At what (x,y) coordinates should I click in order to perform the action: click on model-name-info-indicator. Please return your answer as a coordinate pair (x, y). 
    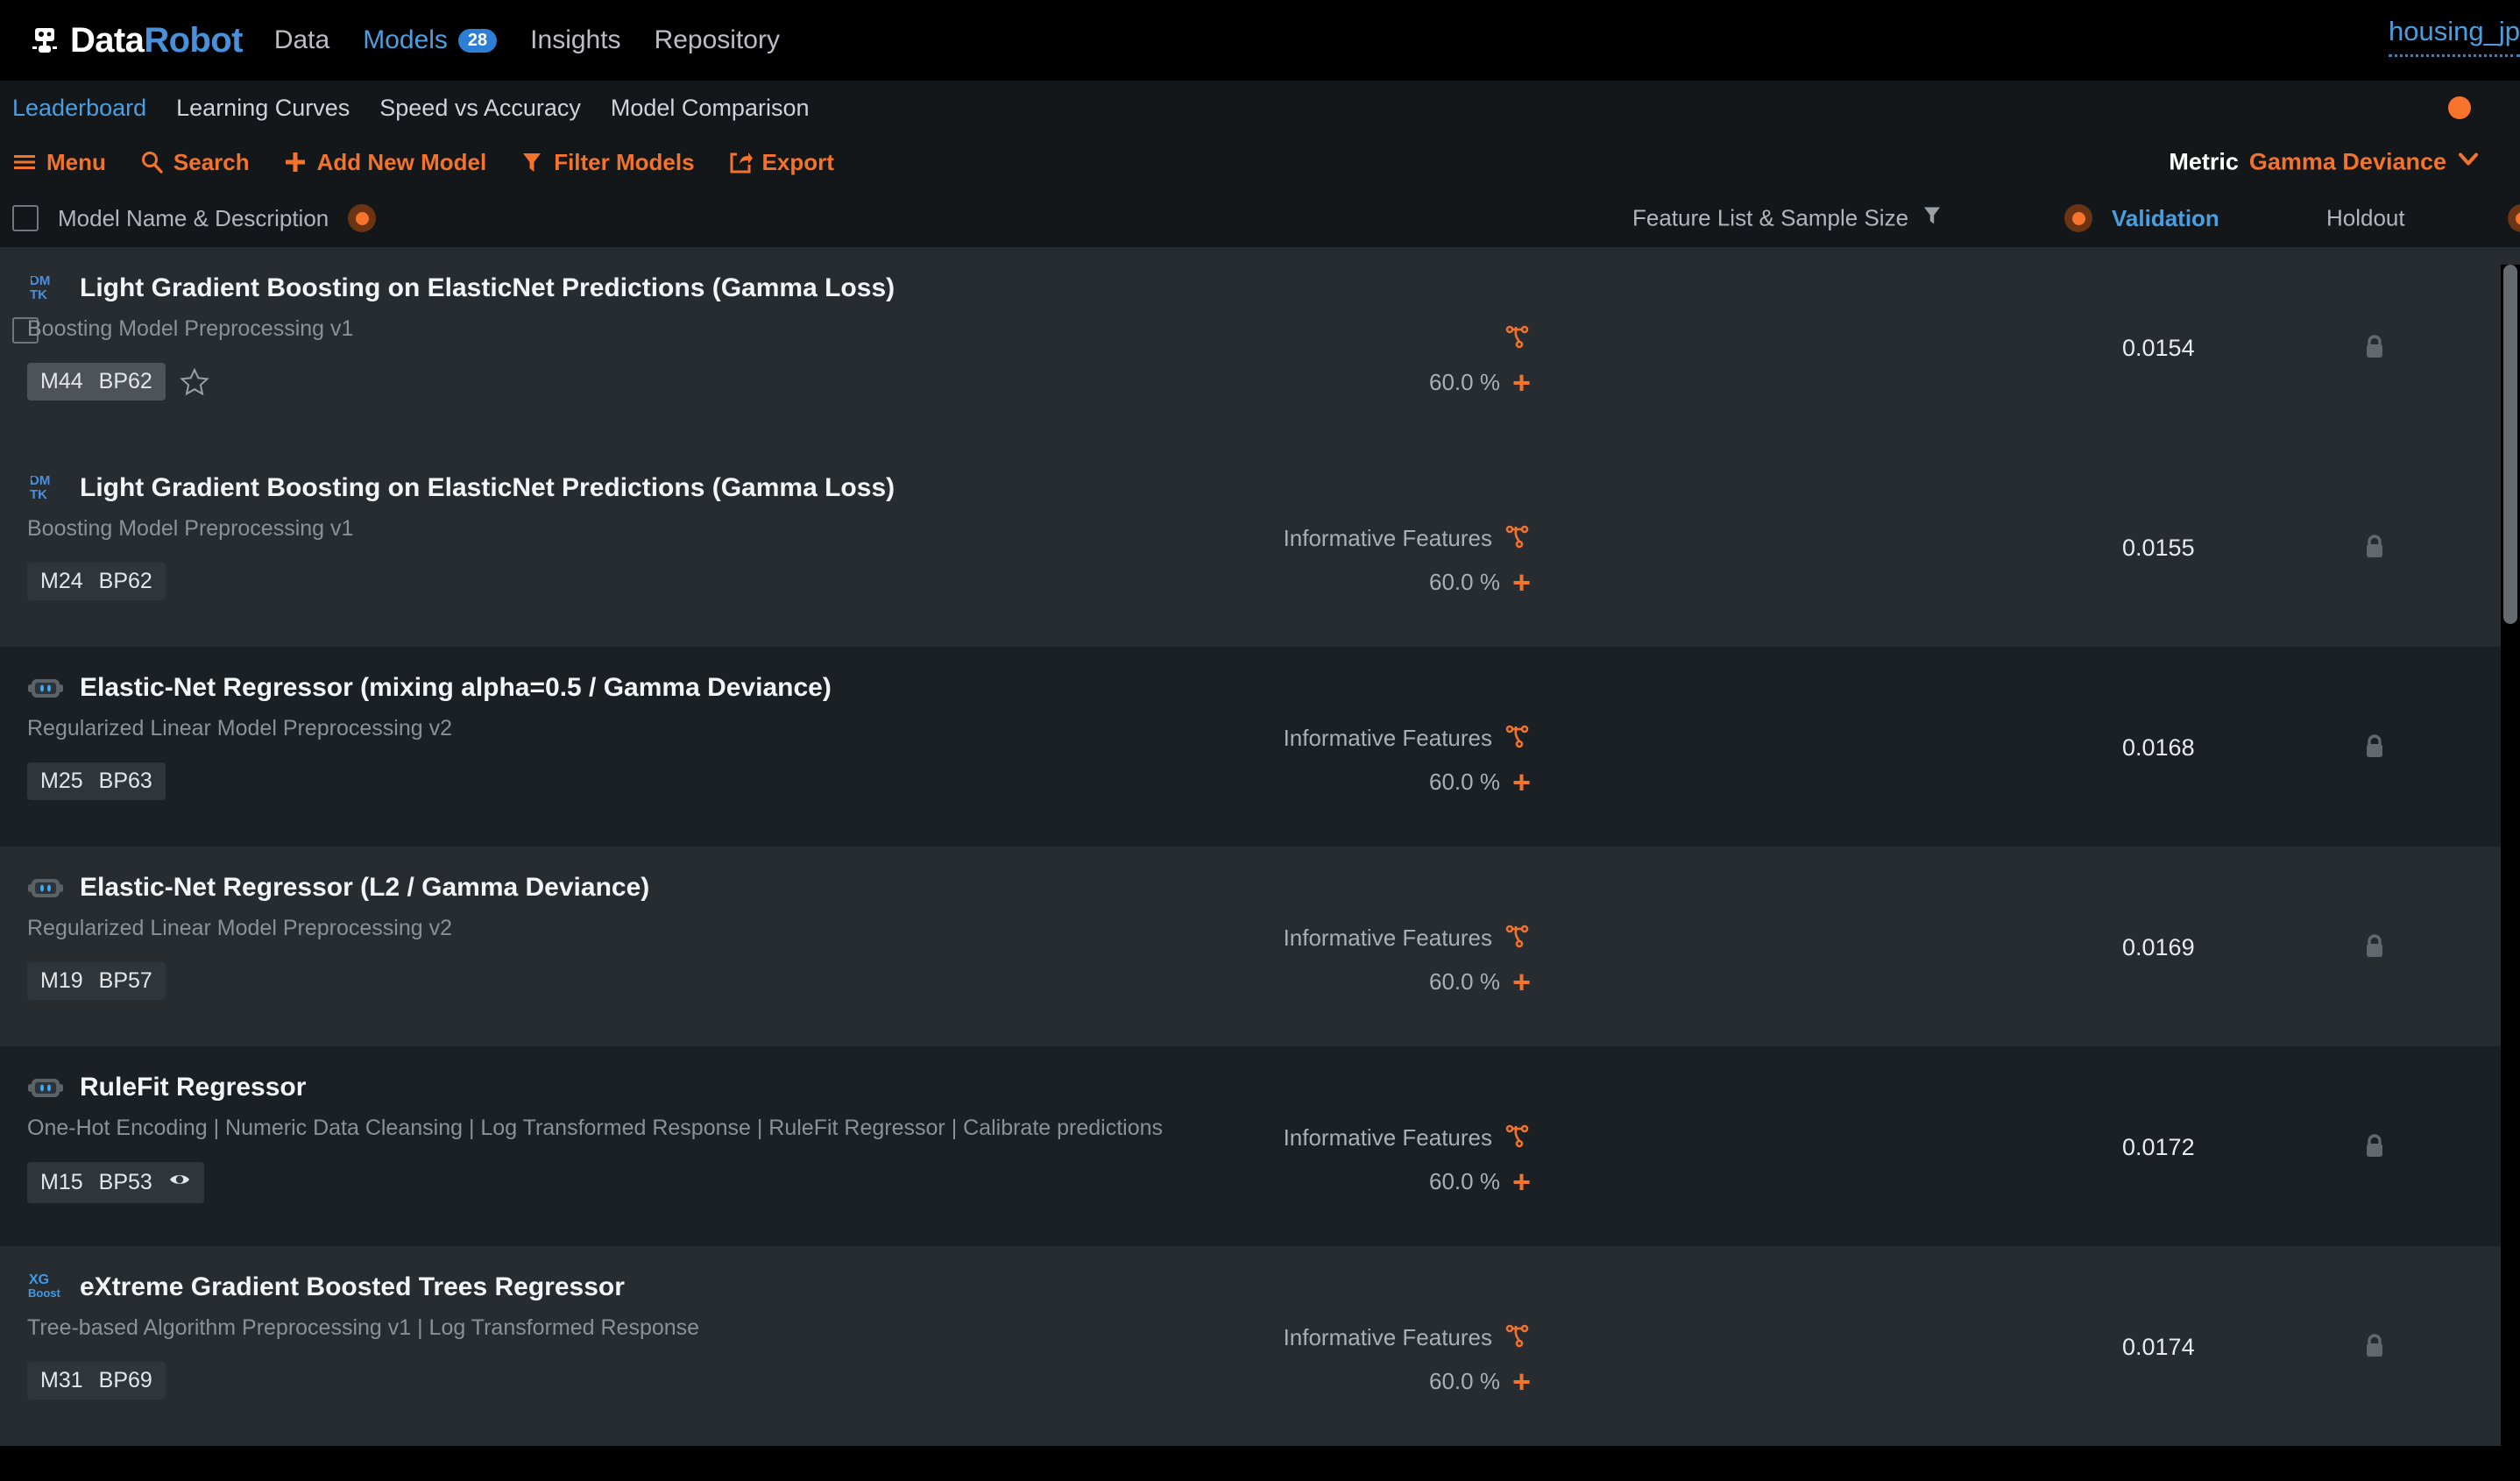
    Looking at the image, I should click on (362, 218).